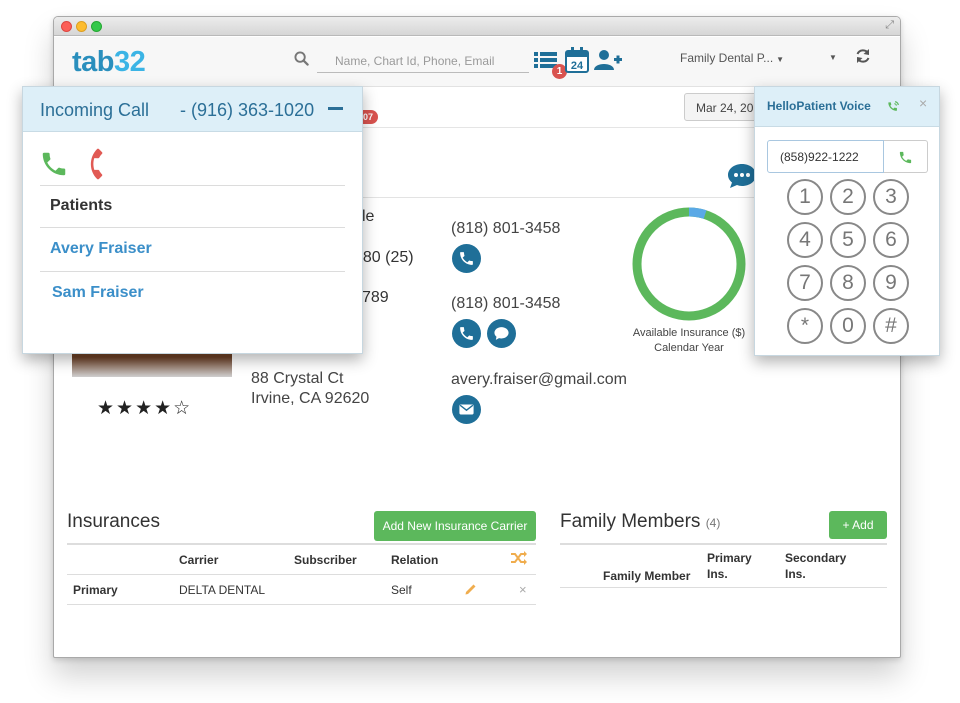 Image resolution: width=960 pixels, height=703 pixels. I want to click on minimize-icon, so click(335, 108).